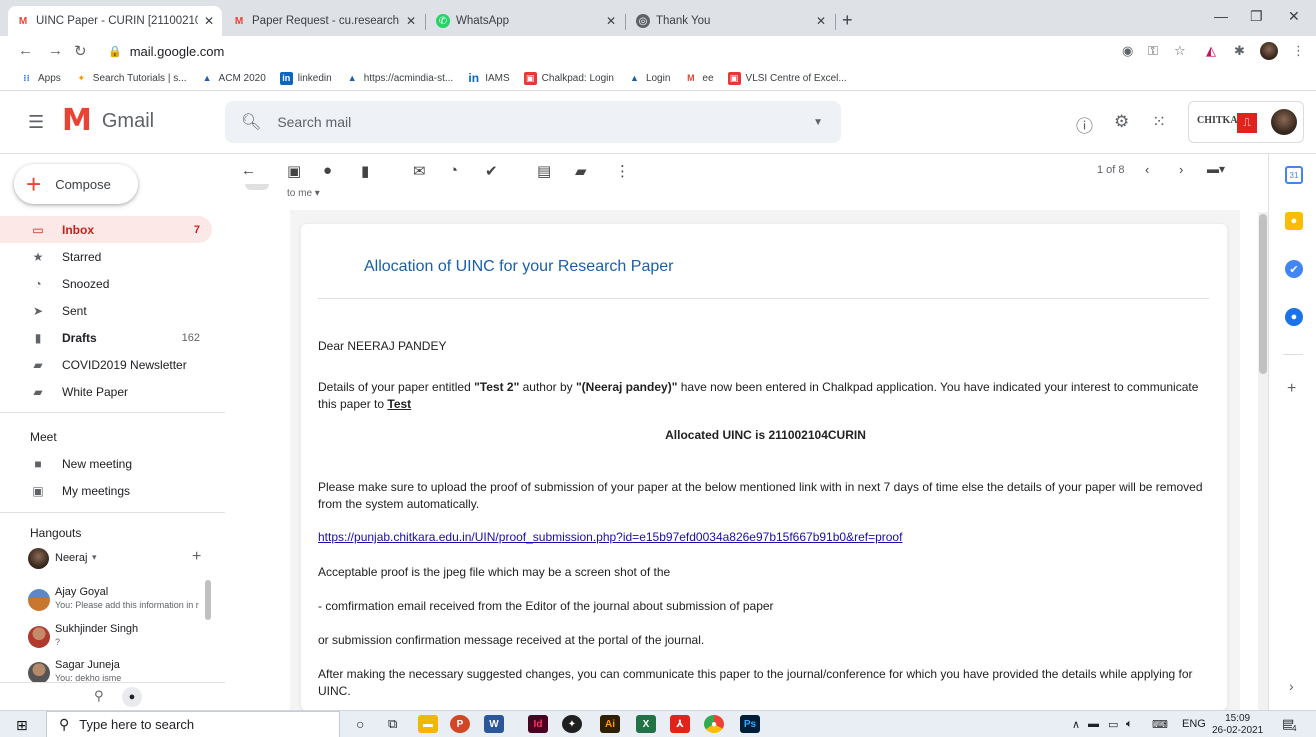  Describe the element at coordinates (1294, 221) in the screenshot. I see `keep-icon: ●` at that location.